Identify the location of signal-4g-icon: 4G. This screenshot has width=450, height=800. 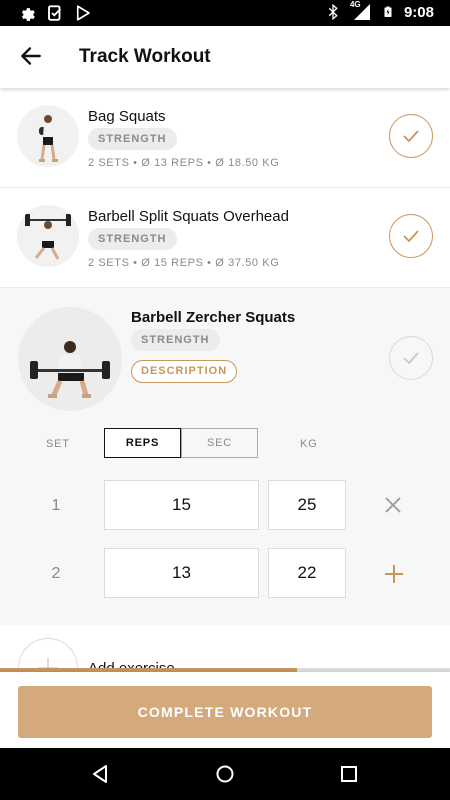
(360, 10).